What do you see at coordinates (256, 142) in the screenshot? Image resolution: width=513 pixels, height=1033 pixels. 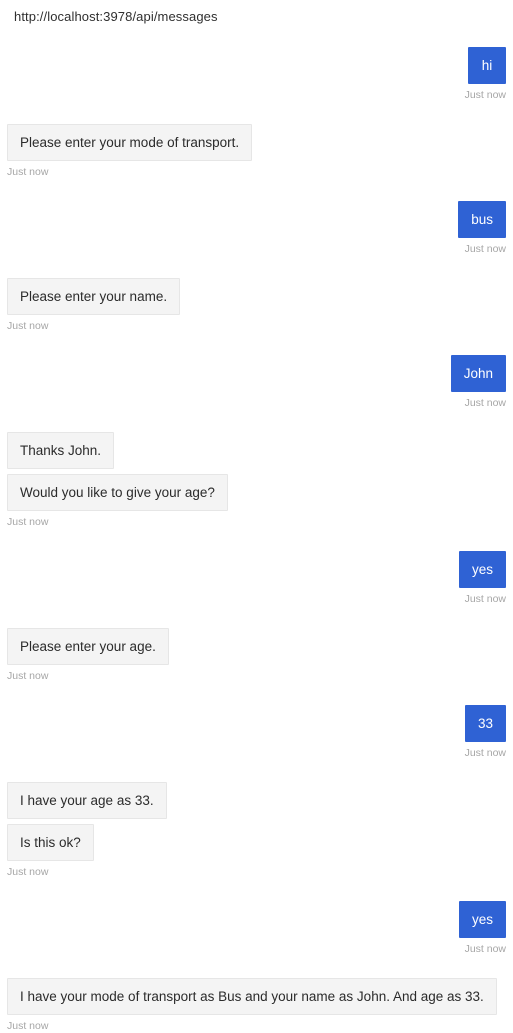 I see `message-row: Please enter your mode of transport.` at bounding box center [256, 142].